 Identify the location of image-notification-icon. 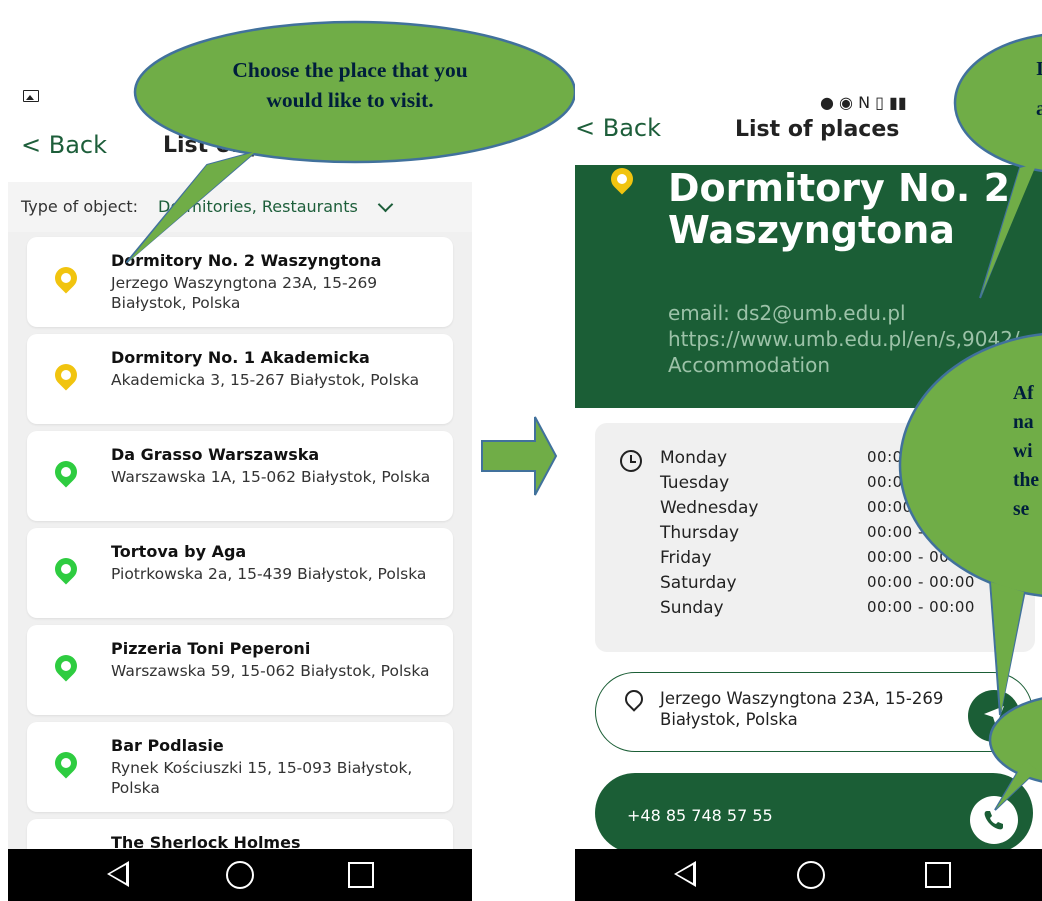
(31, 96).